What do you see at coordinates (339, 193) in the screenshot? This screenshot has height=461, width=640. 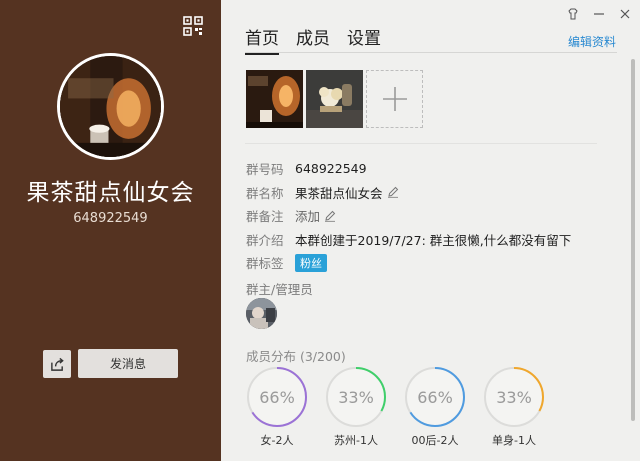 I see `group-name-value: 果茶甜点仙女会` at bounding box center [339, 193].